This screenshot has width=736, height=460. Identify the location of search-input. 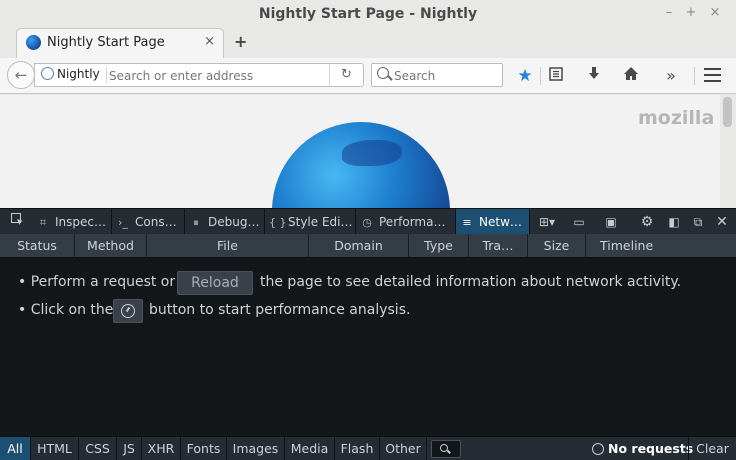
(444, 76).